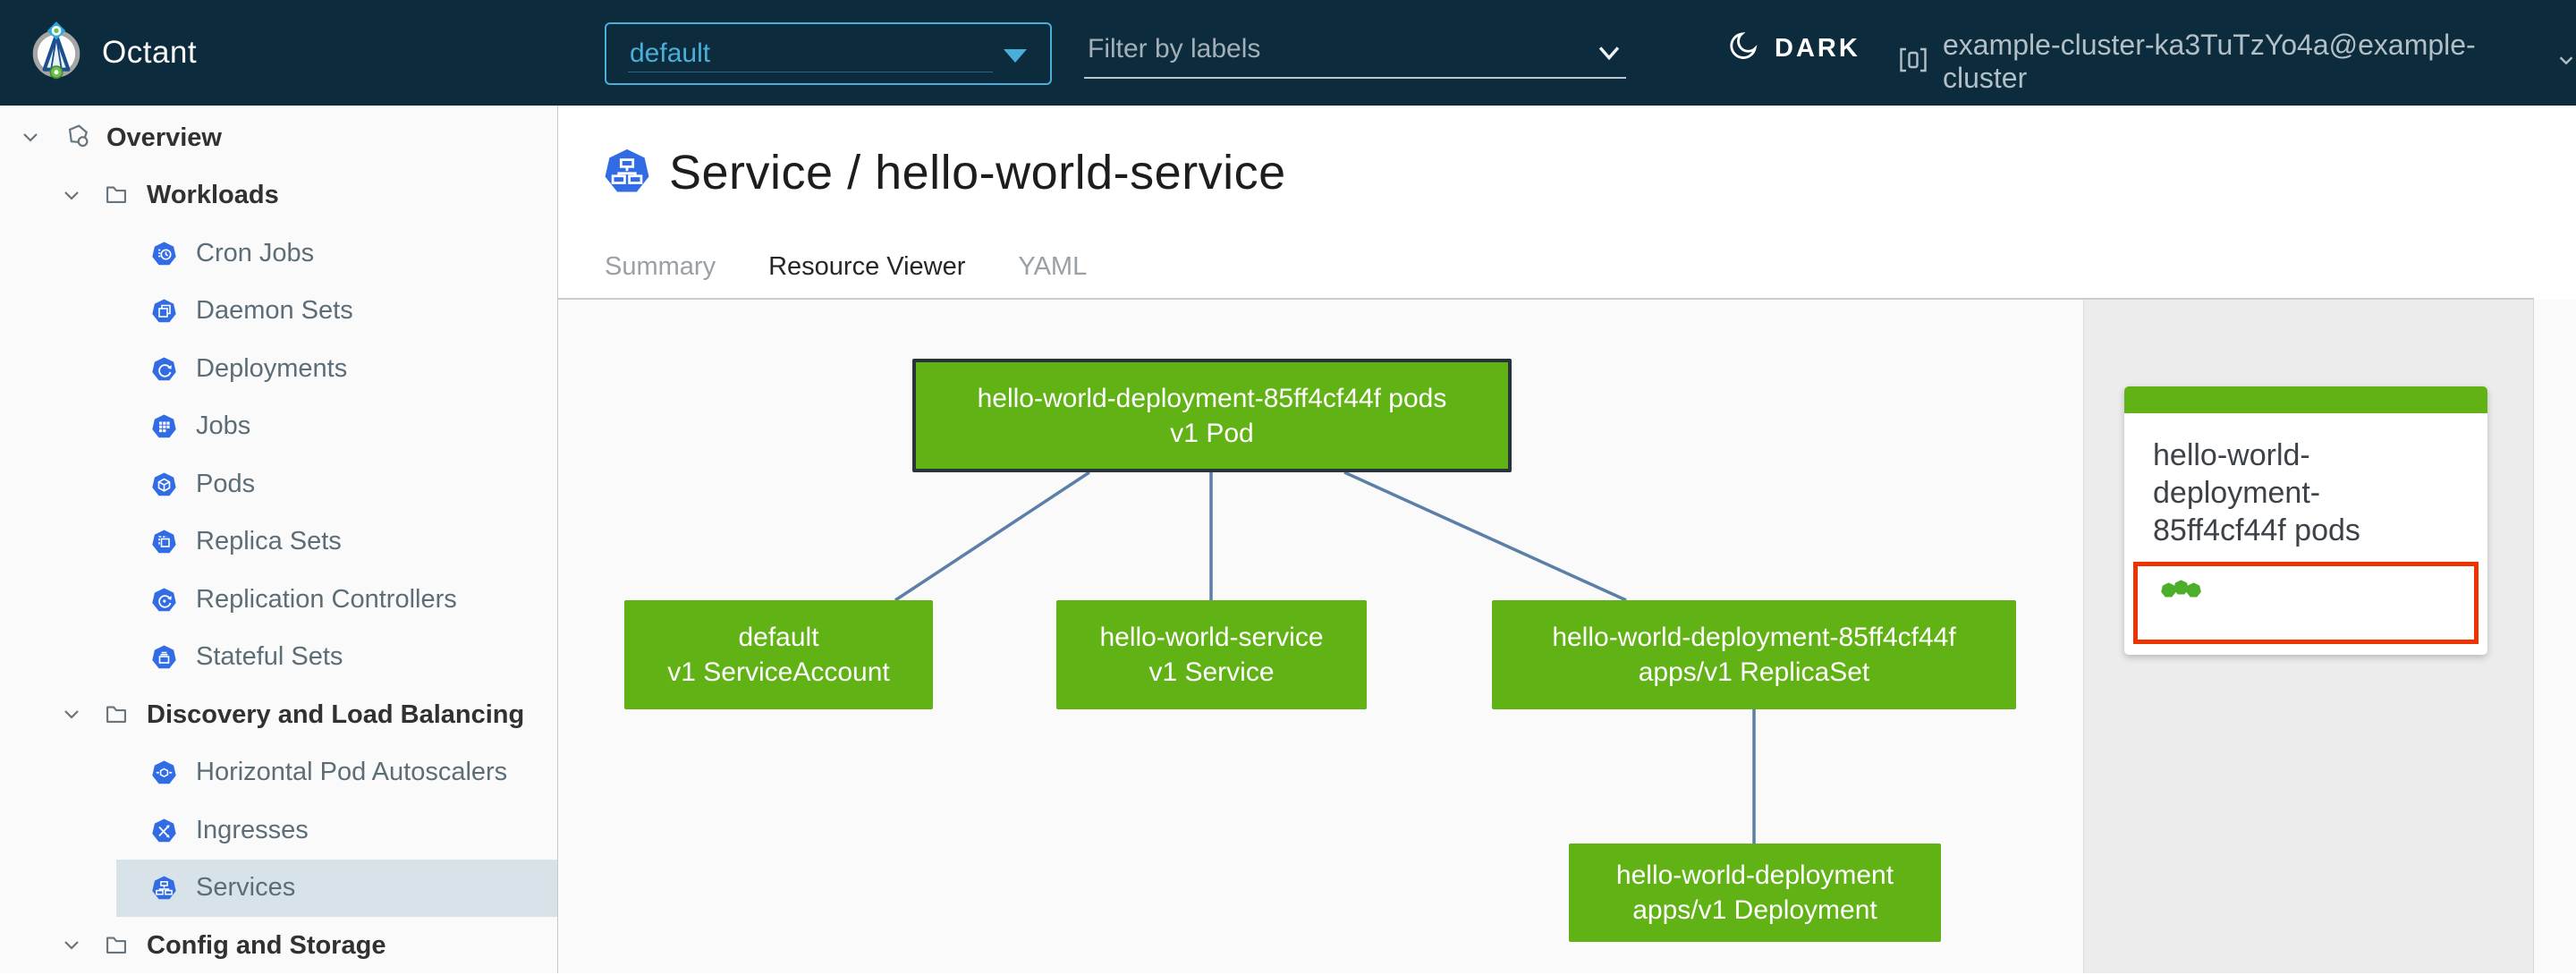 Image resolution: width=2576 pixels, height=975 pixels. What do you see at coordinates (867, 281) in the screenshot?
I see `tab-resource-viewer: Resource Viewer` at bounding box center [867, 281].